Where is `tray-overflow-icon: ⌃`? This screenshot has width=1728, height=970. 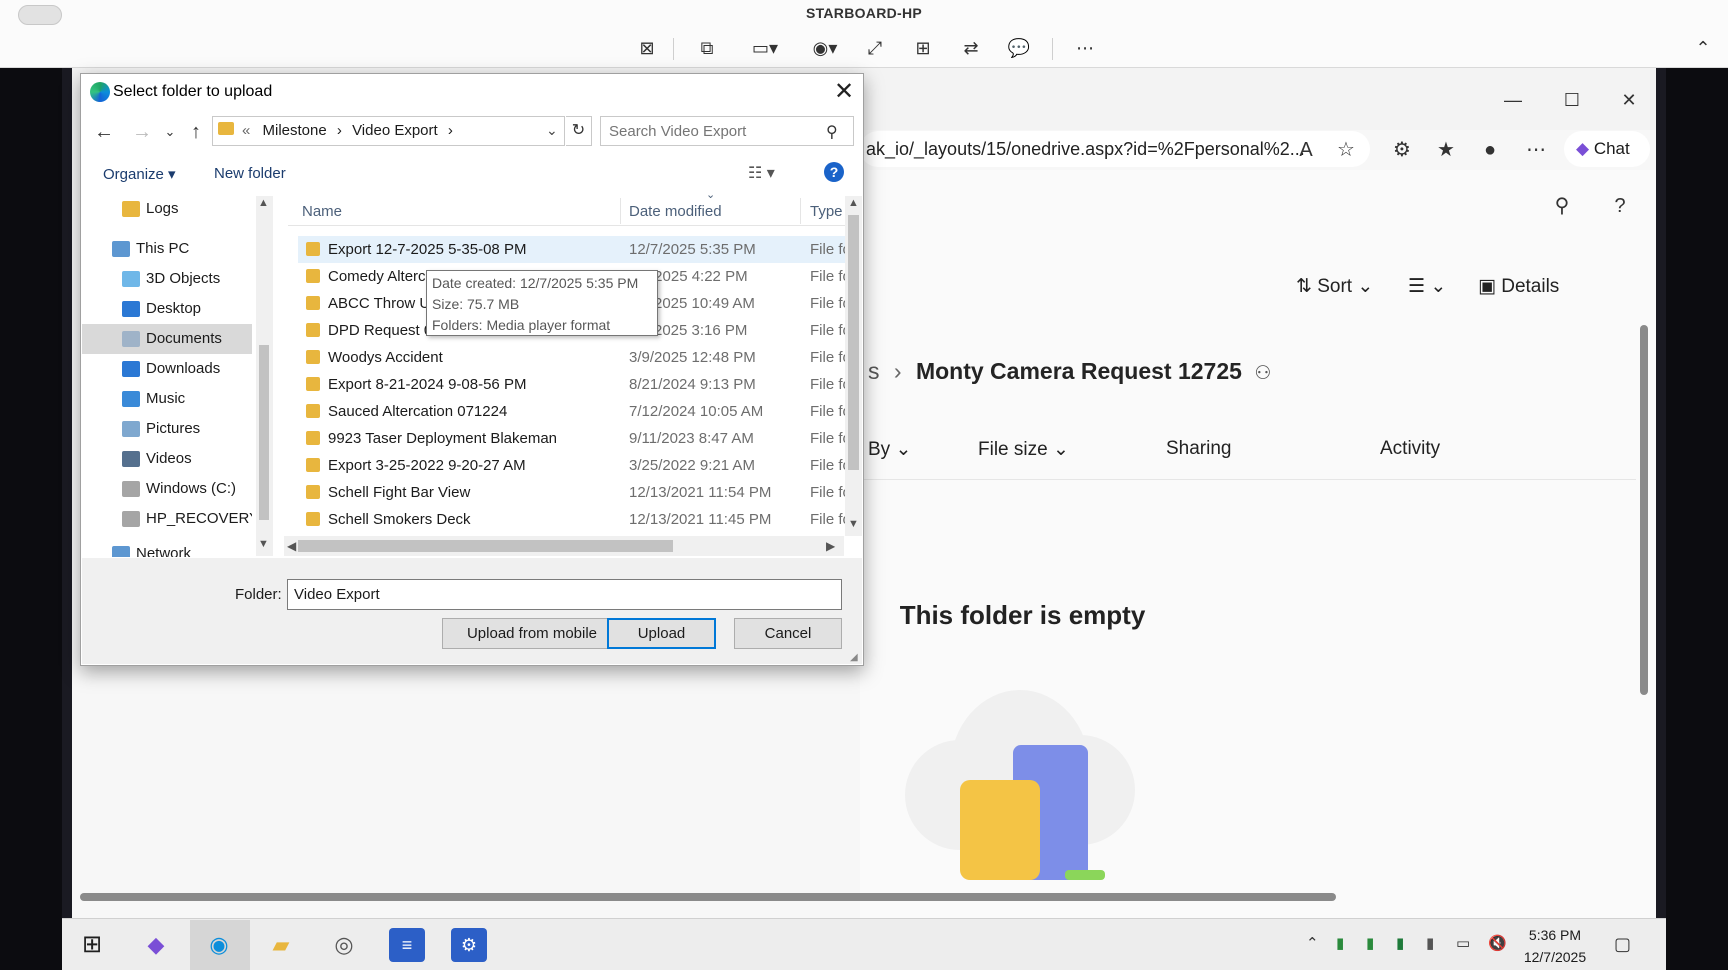 tray-overflow-icon: ⌃ is located at coordinates (1312, 943).